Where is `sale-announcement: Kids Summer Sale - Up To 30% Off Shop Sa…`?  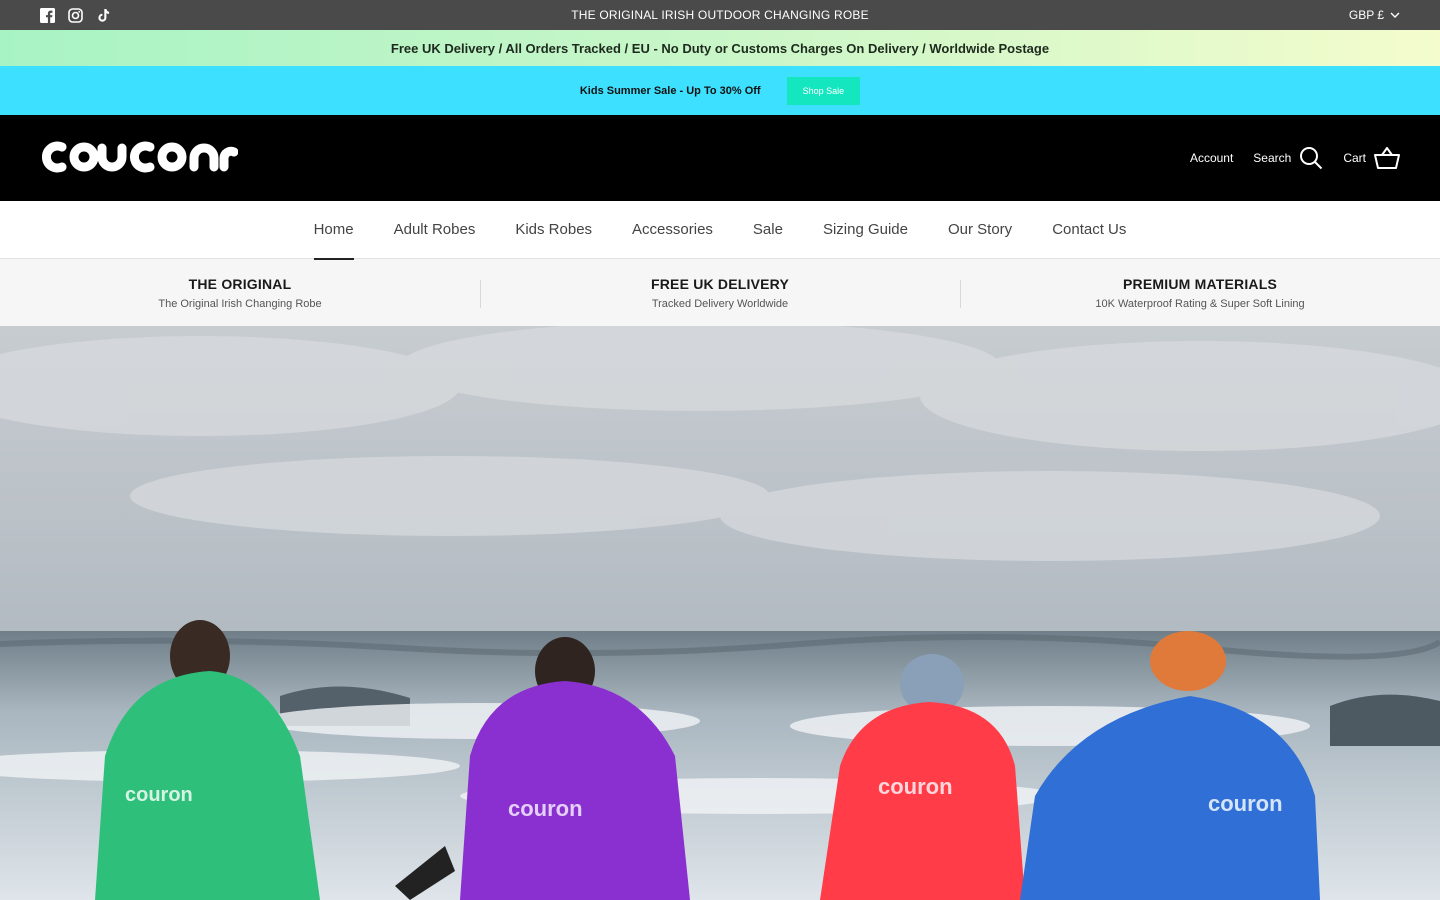
sale-announcement: Kids Summer Sale - Up To 30% Off Shop Sa… is located at coordinates (720, 90).